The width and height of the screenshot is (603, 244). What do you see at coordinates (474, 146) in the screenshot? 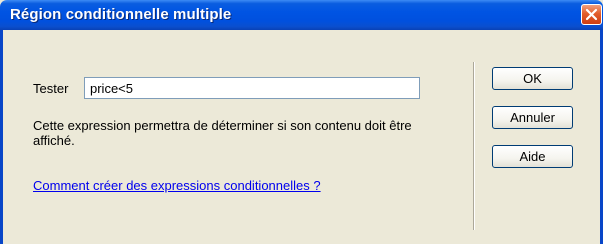
I see `vertical-separator` at bounding box center [474, 146].